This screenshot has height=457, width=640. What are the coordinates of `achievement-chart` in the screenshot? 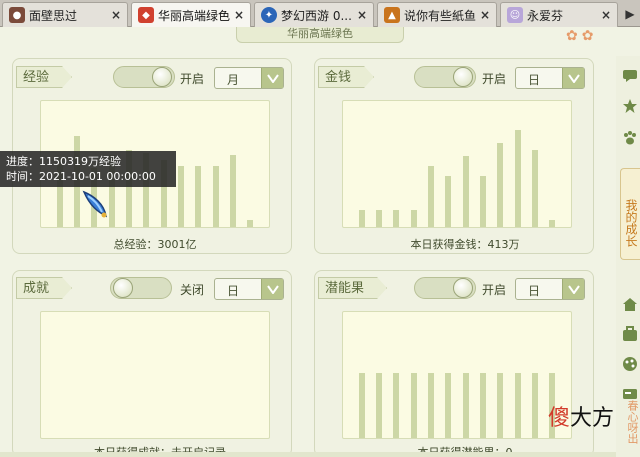 It's located at (155, 375).